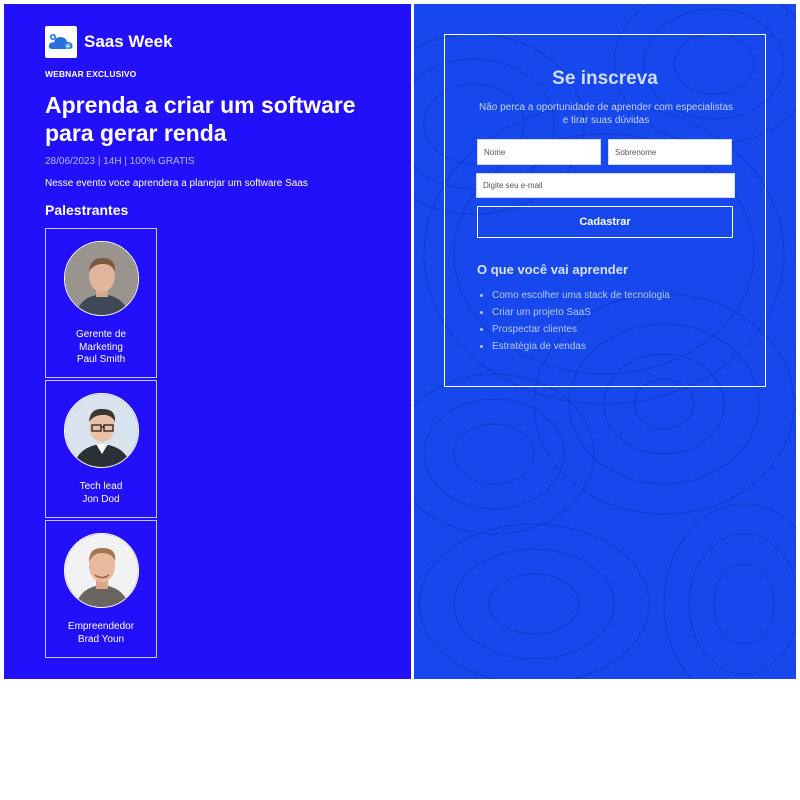 This screenshot has width=800, height=800. I want to click on speaker-card: Tech lead Jon Dod, so click(101, 449).